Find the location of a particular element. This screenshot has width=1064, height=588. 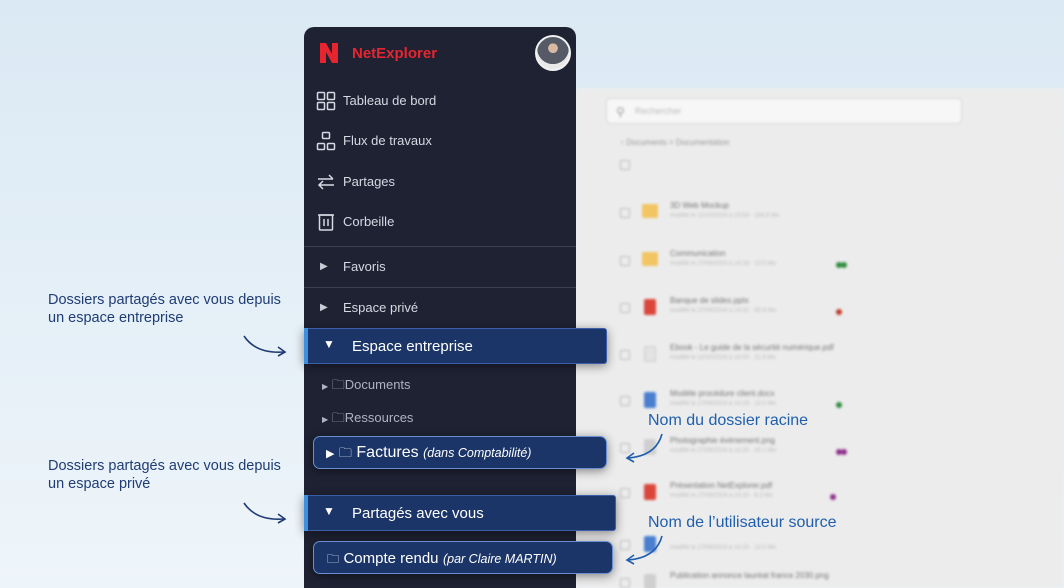

nav-item-partages: Partages is located at coordinates (441, 182).